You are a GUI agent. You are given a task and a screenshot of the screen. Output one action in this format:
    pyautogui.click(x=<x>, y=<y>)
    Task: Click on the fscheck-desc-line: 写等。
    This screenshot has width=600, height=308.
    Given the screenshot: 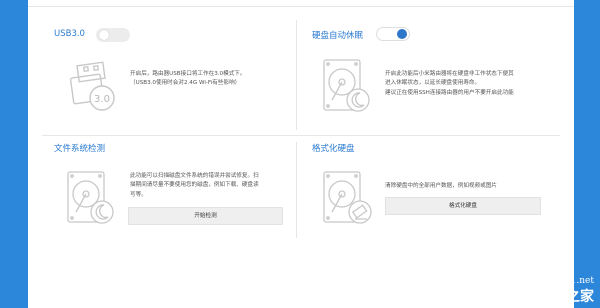 What is the action you would take?
    pyautogui.click(x=138, y=194)
    